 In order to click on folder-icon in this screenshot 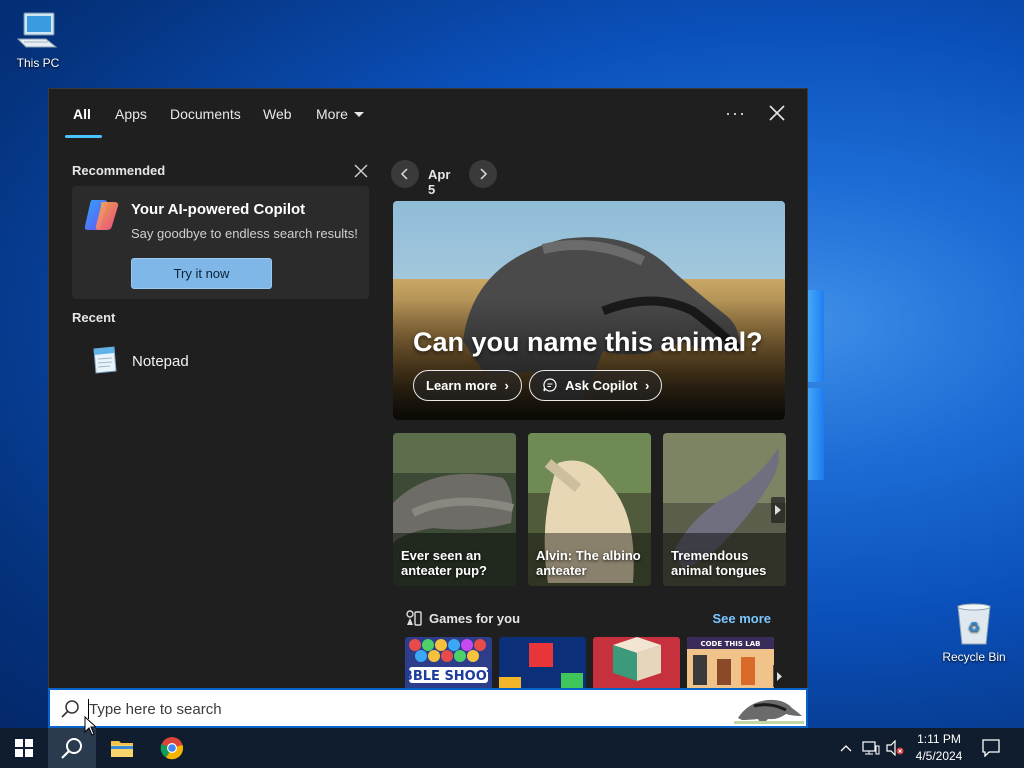, I will do `click(122, 749)`.